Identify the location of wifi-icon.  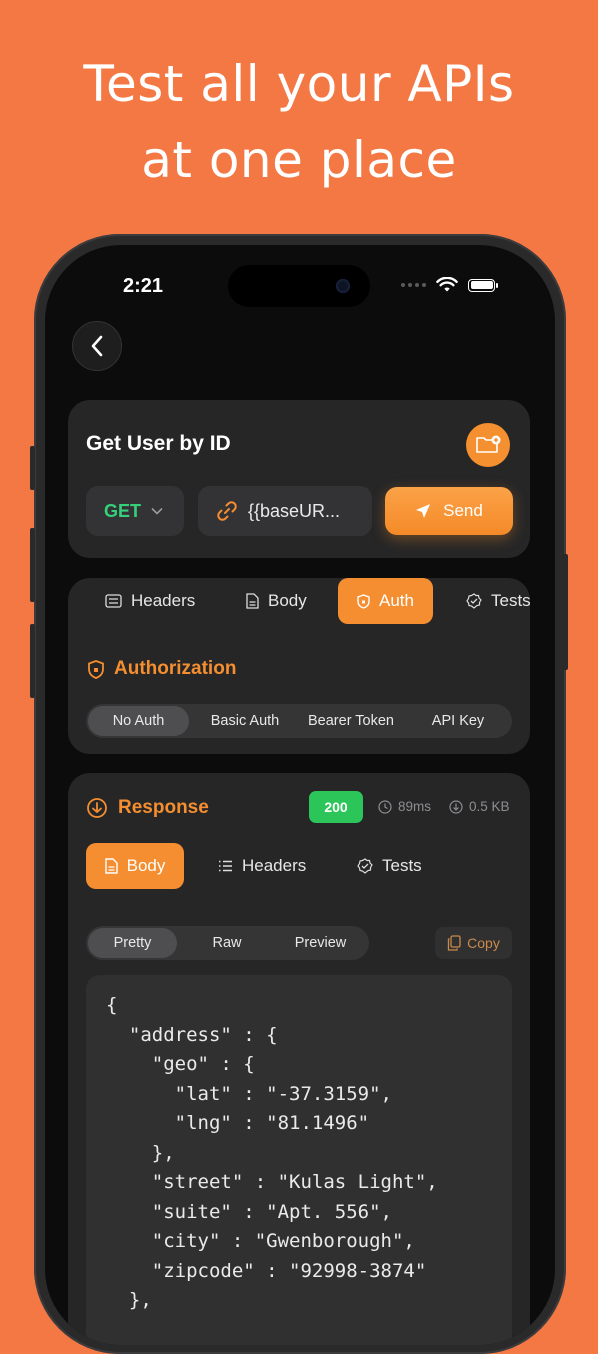
(447, 284).